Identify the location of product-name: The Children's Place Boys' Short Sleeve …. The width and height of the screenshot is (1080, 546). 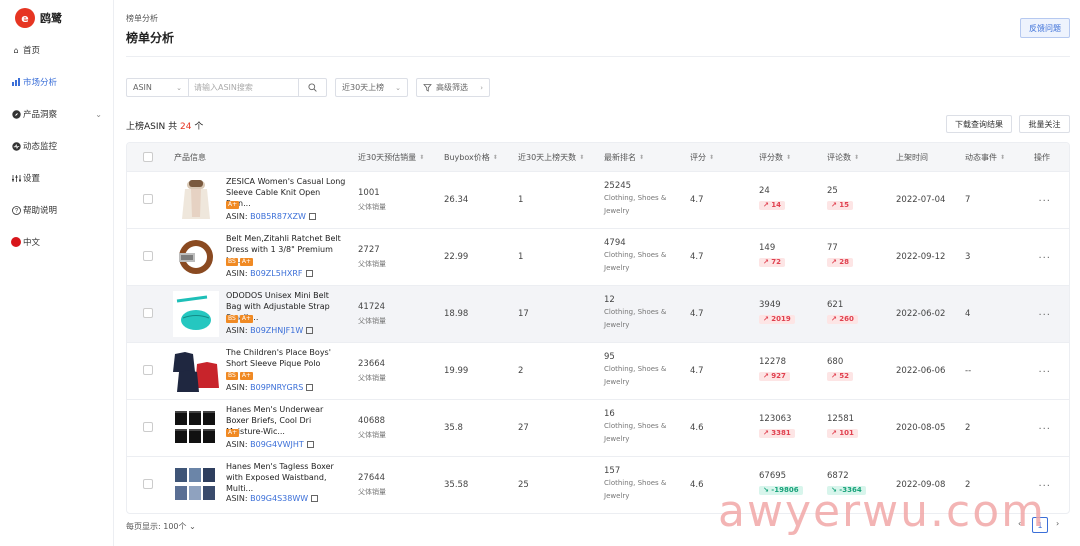
(286, 358).